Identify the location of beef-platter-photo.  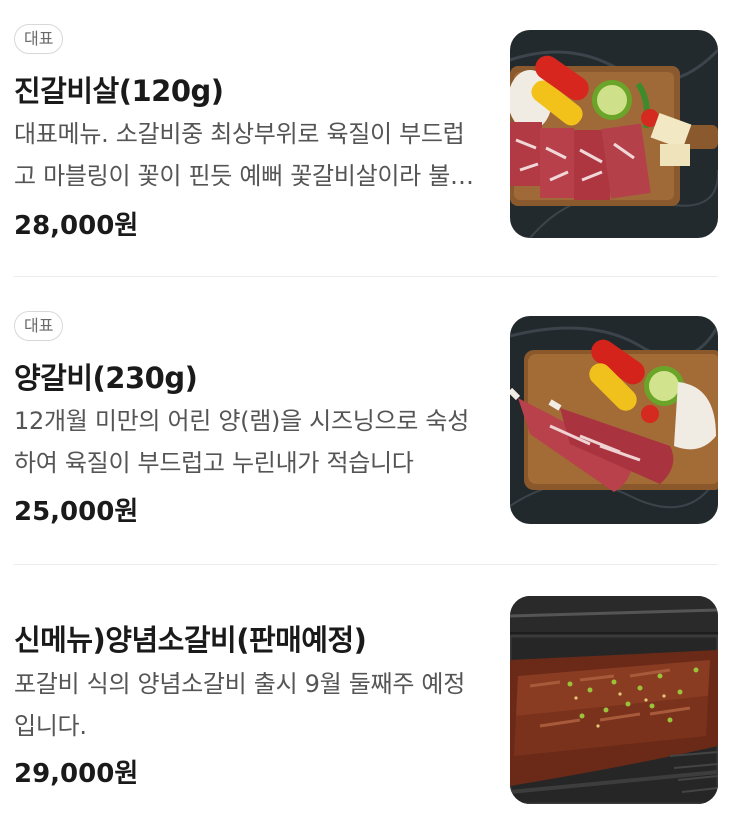
(614, 134).